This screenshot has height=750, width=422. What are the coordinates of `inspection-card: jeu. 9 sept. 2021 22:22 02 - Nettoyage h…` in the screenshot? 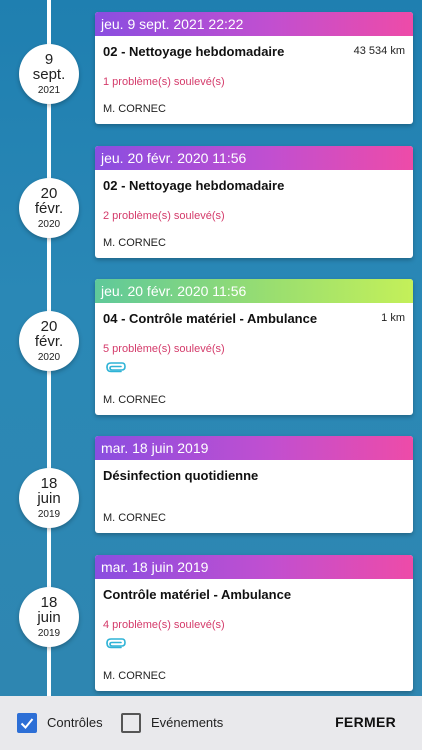 It's located at (254, 68).